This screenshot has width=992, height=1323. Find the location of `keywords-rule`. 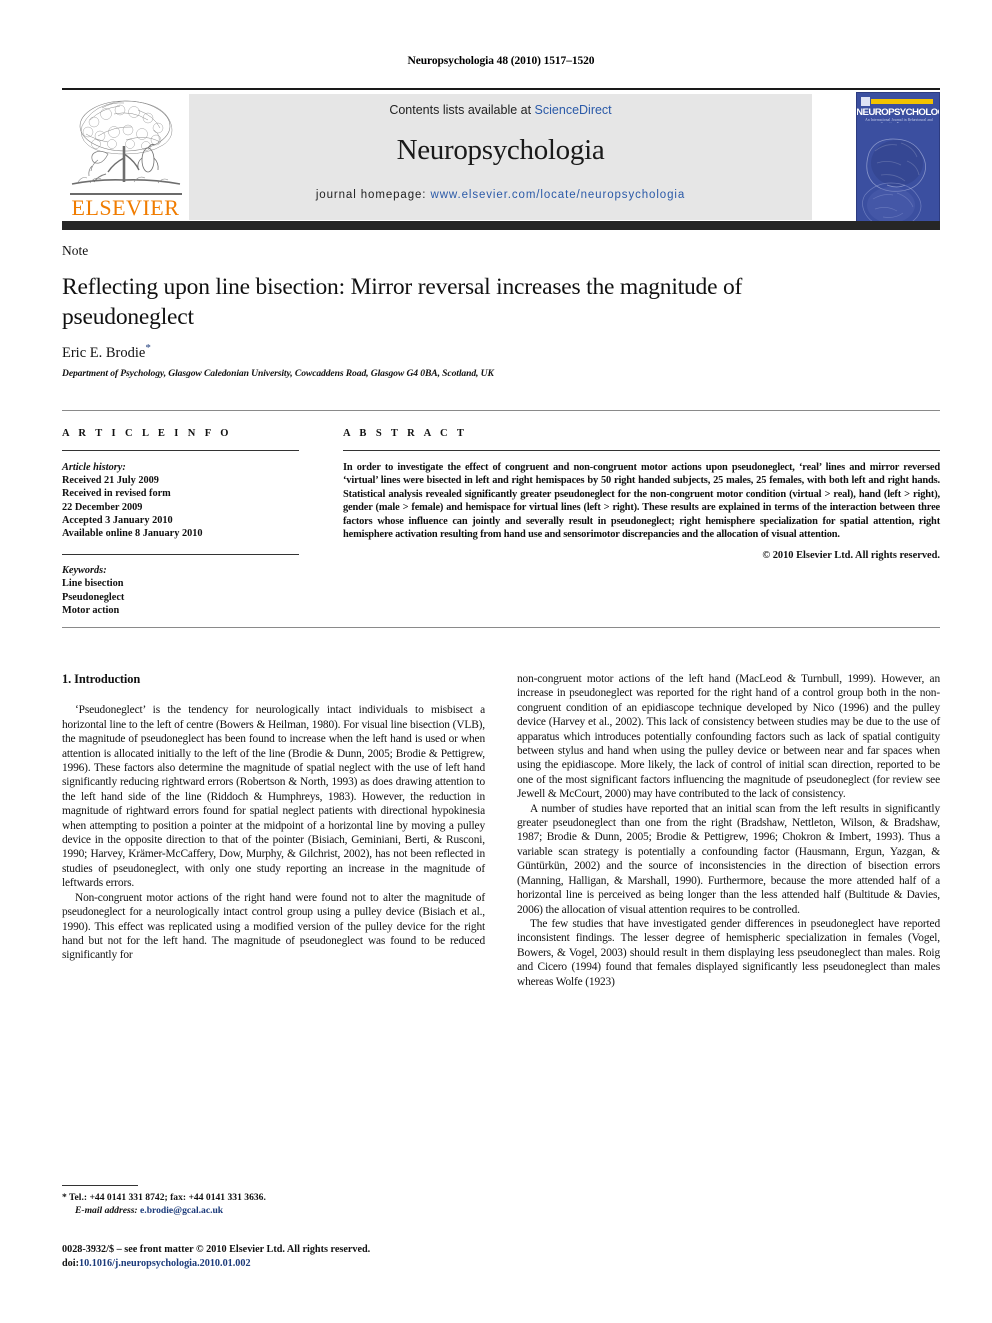

keywords-rule is located at coordinates (180, 555).